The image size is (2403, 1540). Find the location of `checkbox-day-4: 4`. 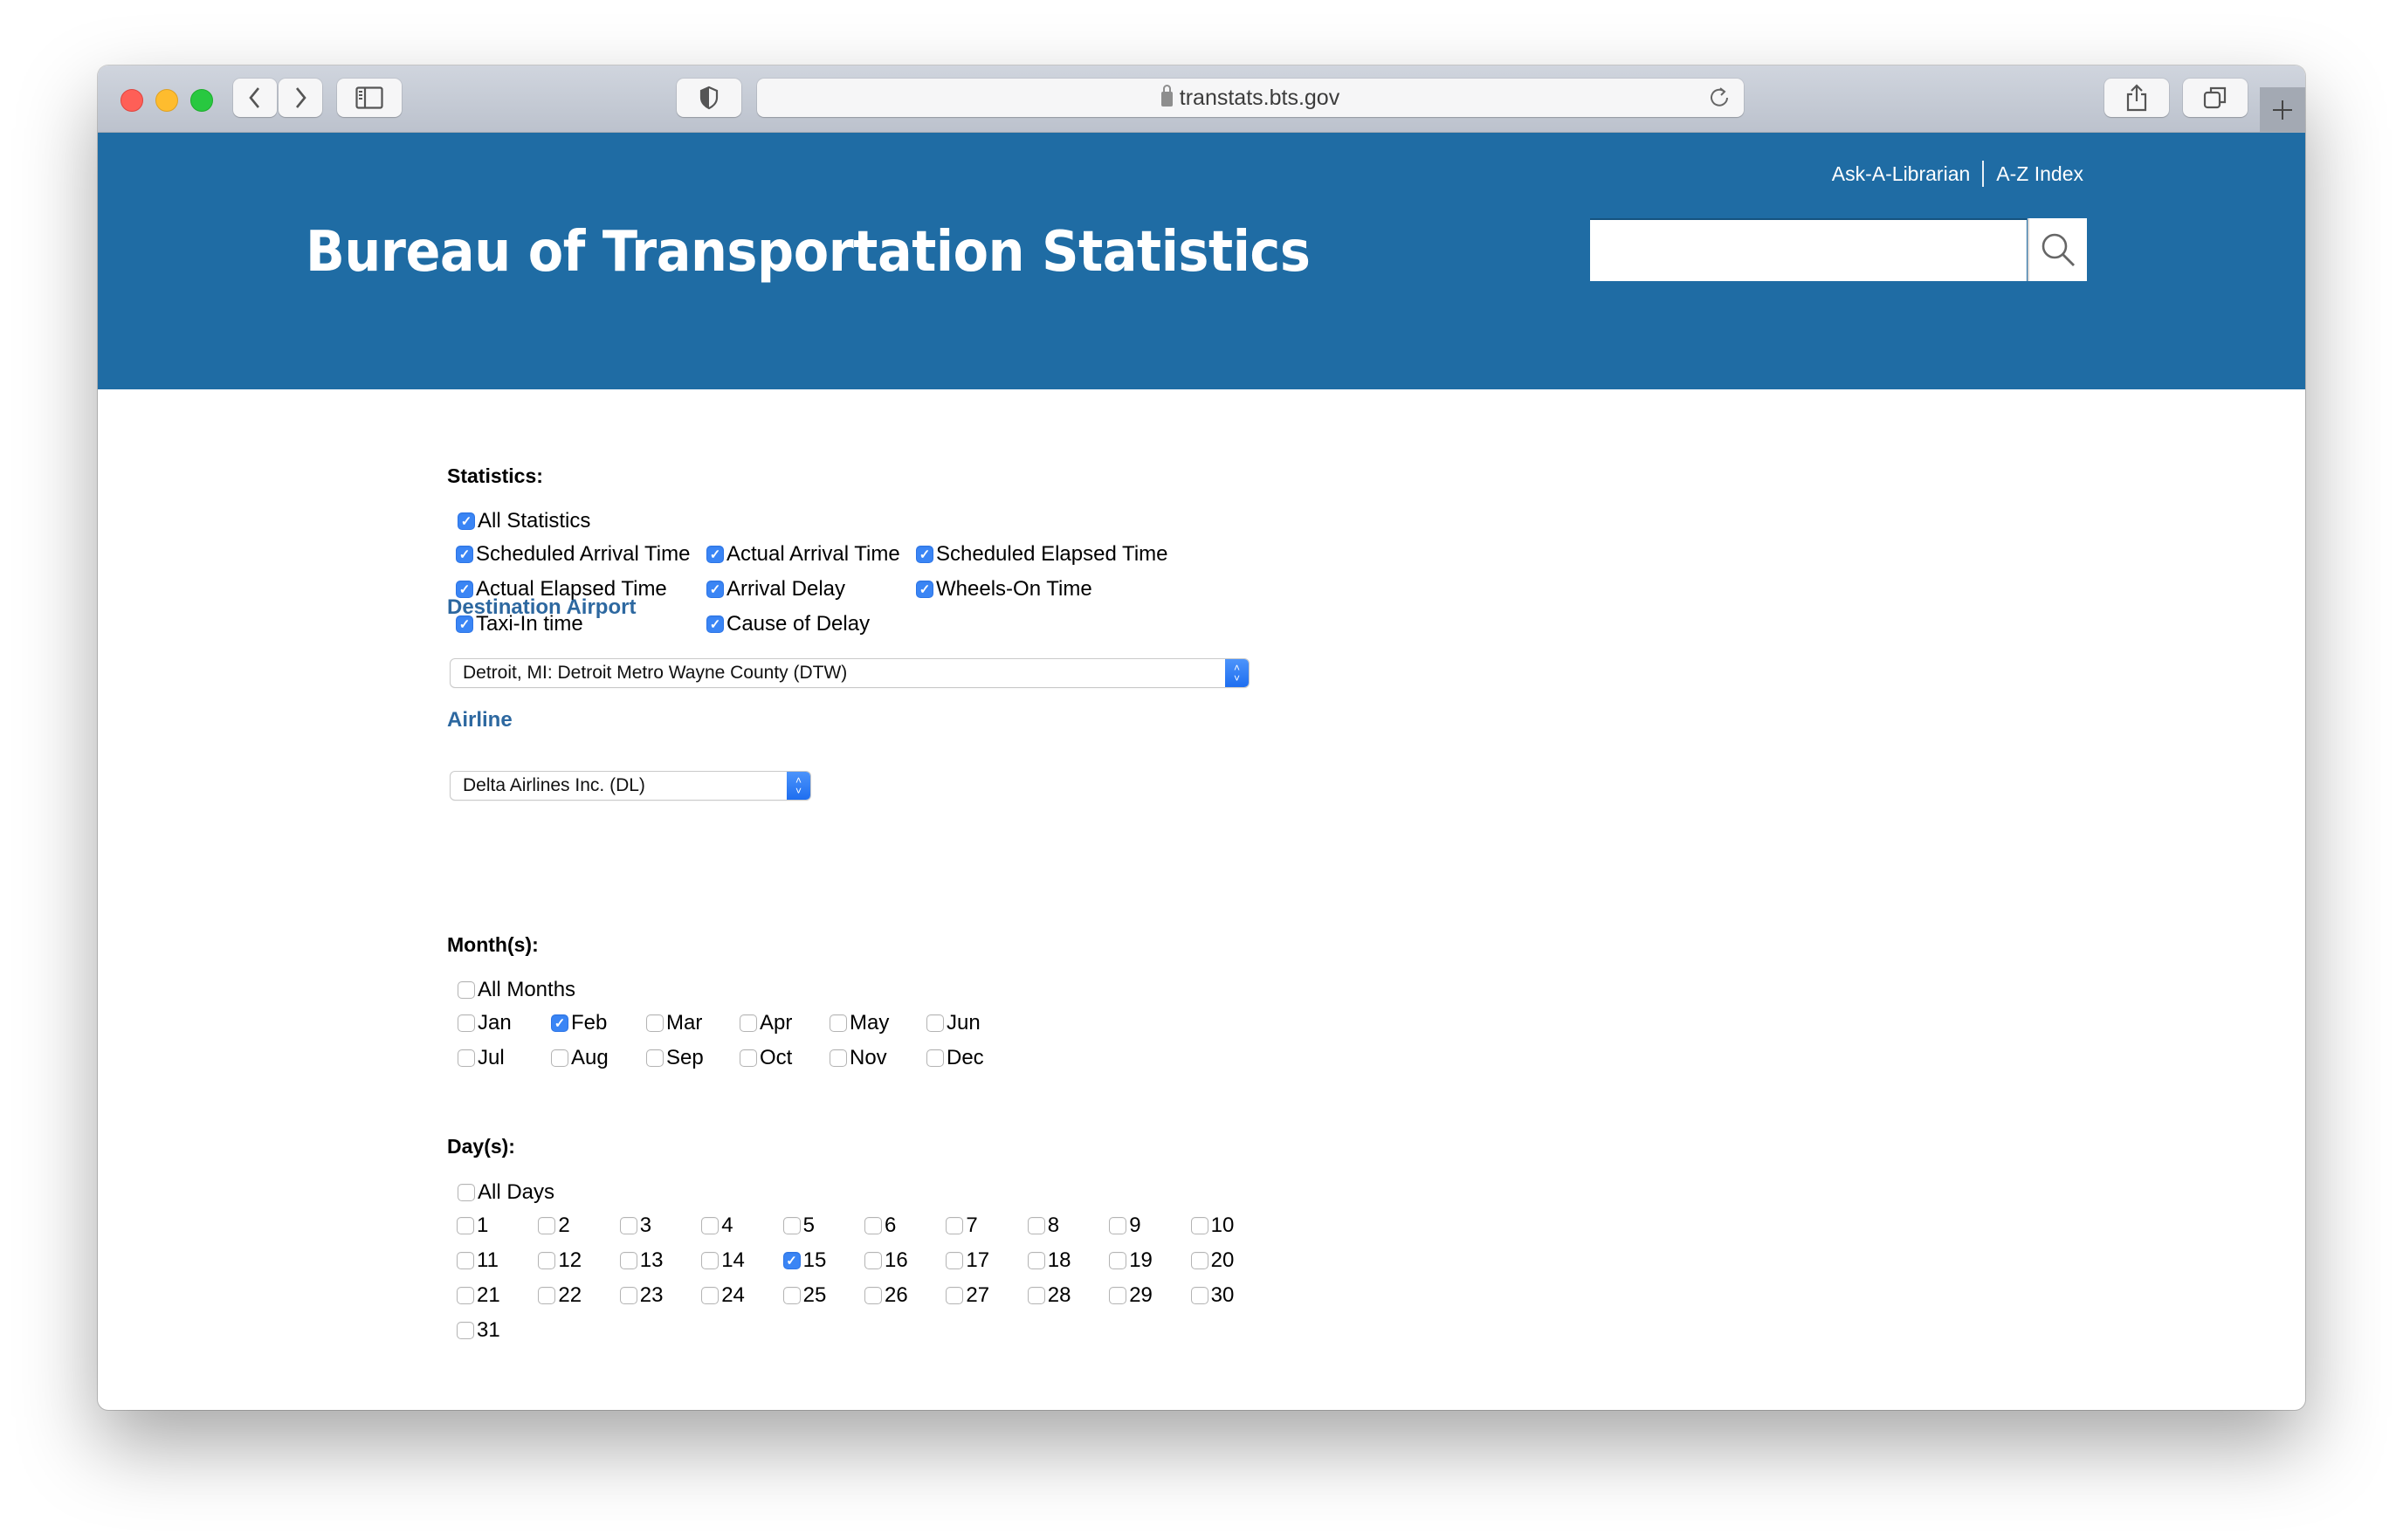

checkbox-day-4: 4 is located at coordinates (717, 1225).